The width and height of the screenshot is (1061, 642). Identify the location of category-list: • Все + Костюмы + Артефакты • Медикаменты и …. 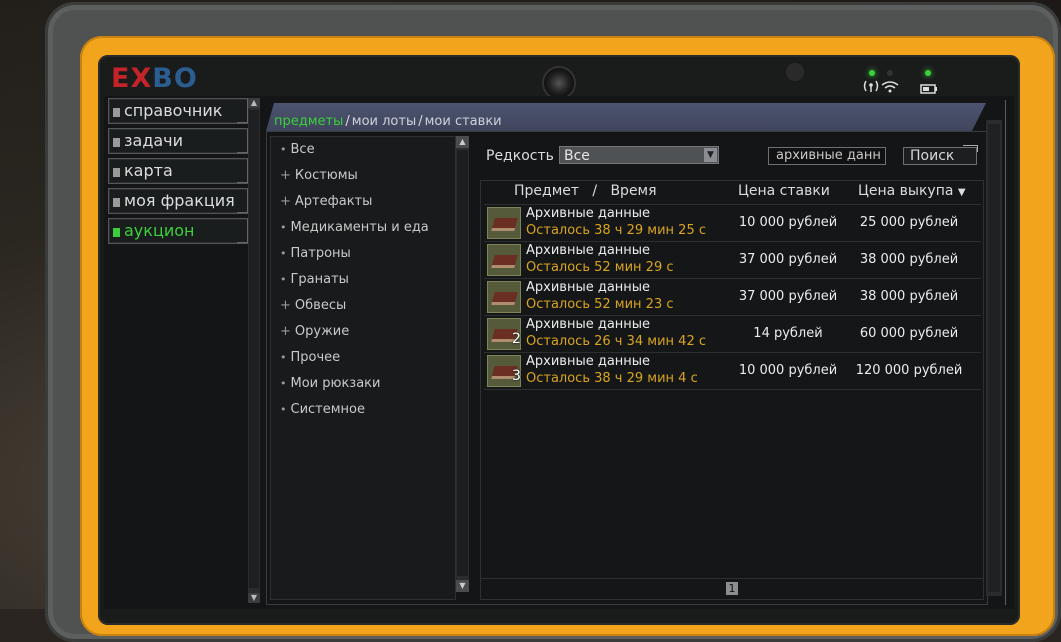
(363, 368).